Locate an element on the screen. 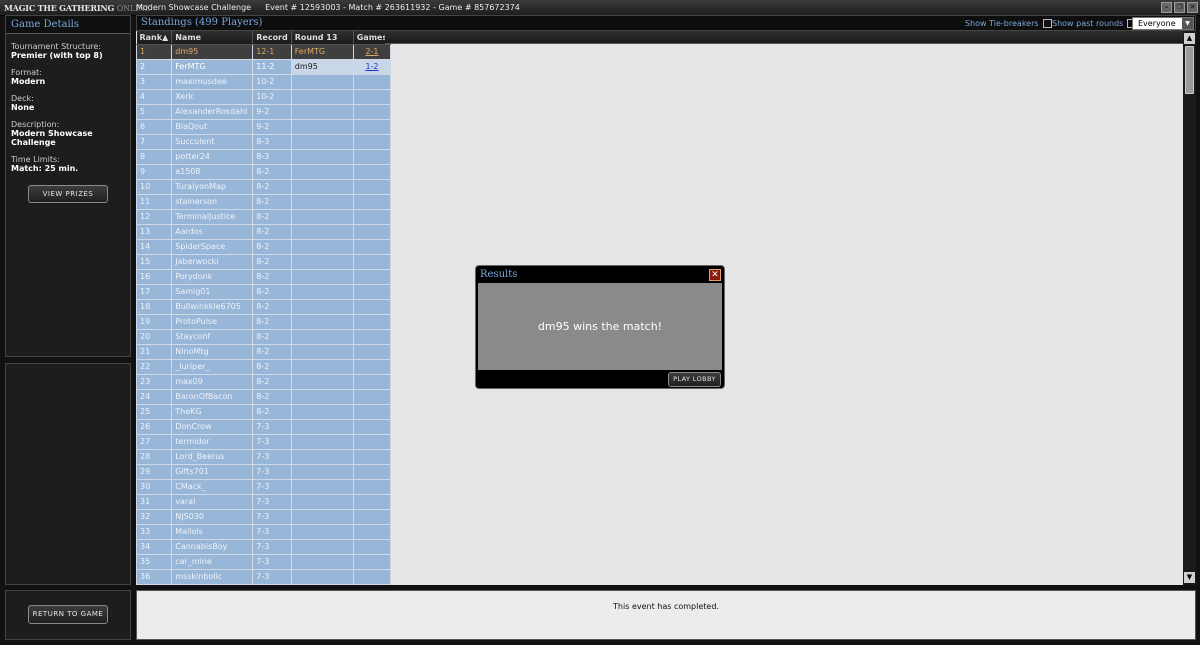 The height and width of the screenshot is (645, 1200). standings-row: 25 TheKG 8-2 is located at coordinates (264, 411).